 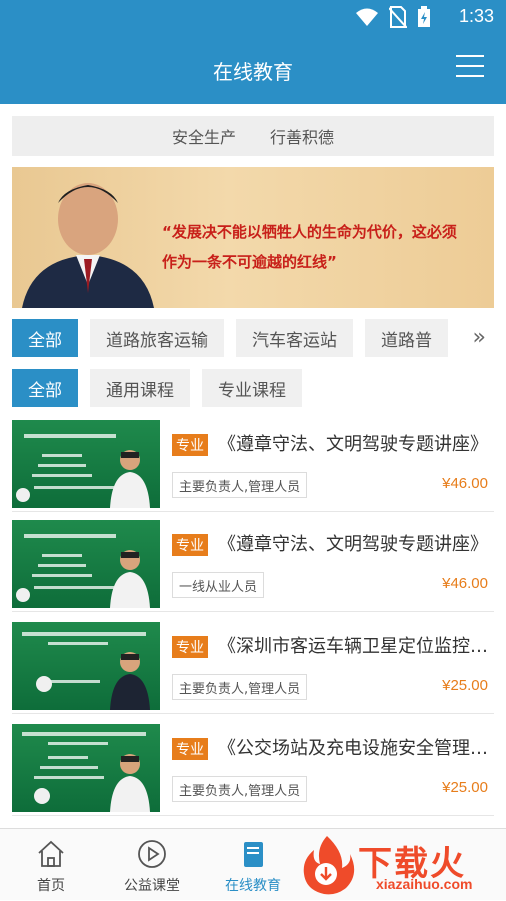 What do you see at coordinates (253, 770) in the screenshot?
I see `course-item: 专业 《公交场站及充电设施安全管理要点》 主要负责人,管理人员 ¥25.00` at bounding box center [253, 770].